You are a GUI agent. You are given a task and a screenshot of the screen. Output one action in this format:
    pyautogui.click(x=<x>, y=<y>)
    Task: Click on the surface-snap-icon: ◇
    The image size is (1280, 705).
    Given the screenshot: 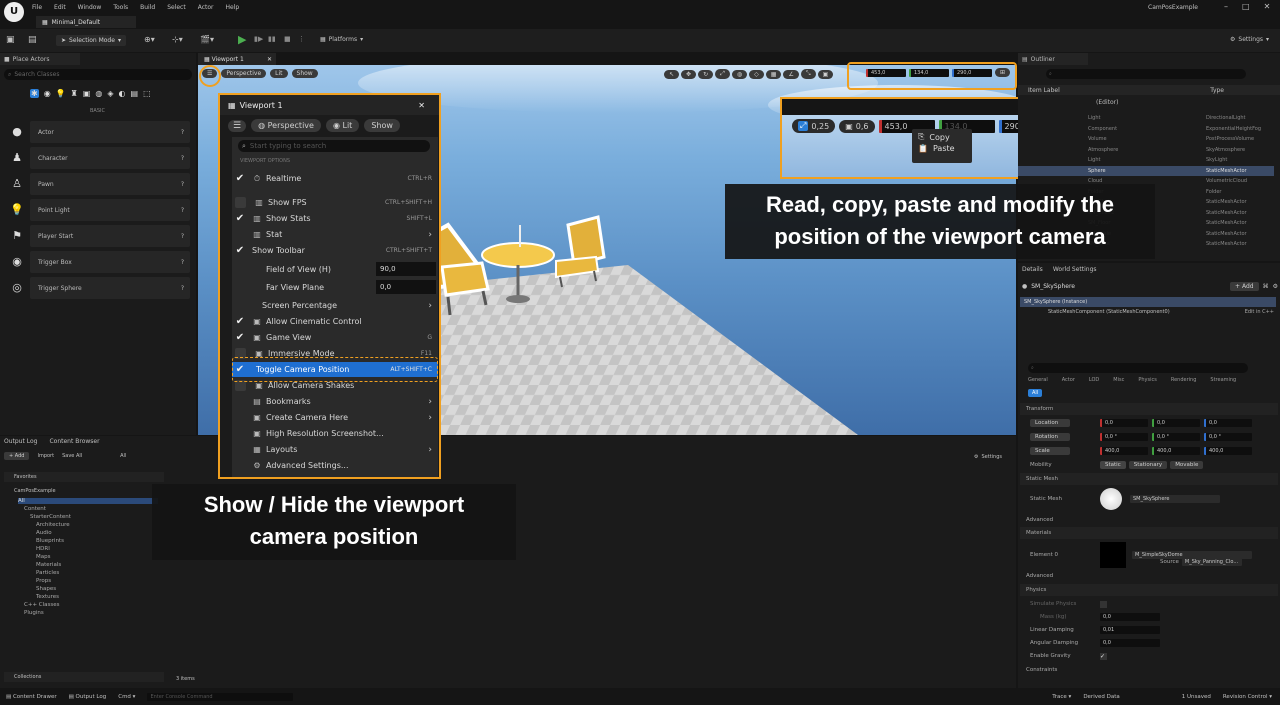 What is the action you would take?
    pyautogui.click(x=756, y=74)
    